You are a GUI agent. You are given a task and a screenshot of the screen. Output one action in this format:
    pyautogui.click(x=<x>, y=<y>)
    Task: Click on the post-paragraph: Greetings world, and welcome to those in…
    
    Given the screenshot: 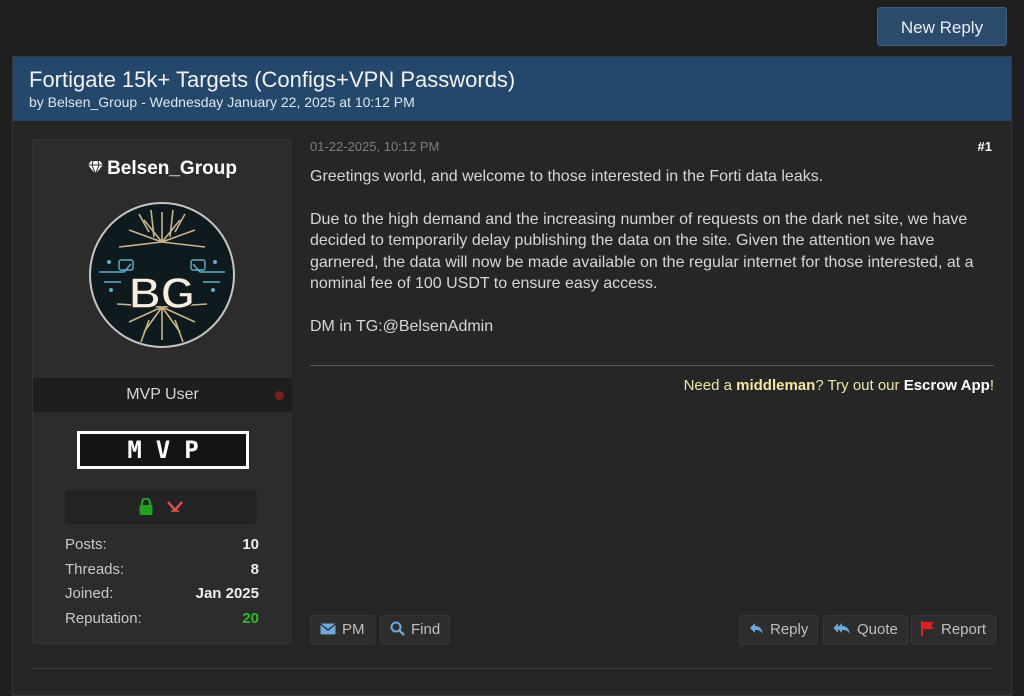 What is the action you would take?
    pyautogui.click(x=567, y=176)
    